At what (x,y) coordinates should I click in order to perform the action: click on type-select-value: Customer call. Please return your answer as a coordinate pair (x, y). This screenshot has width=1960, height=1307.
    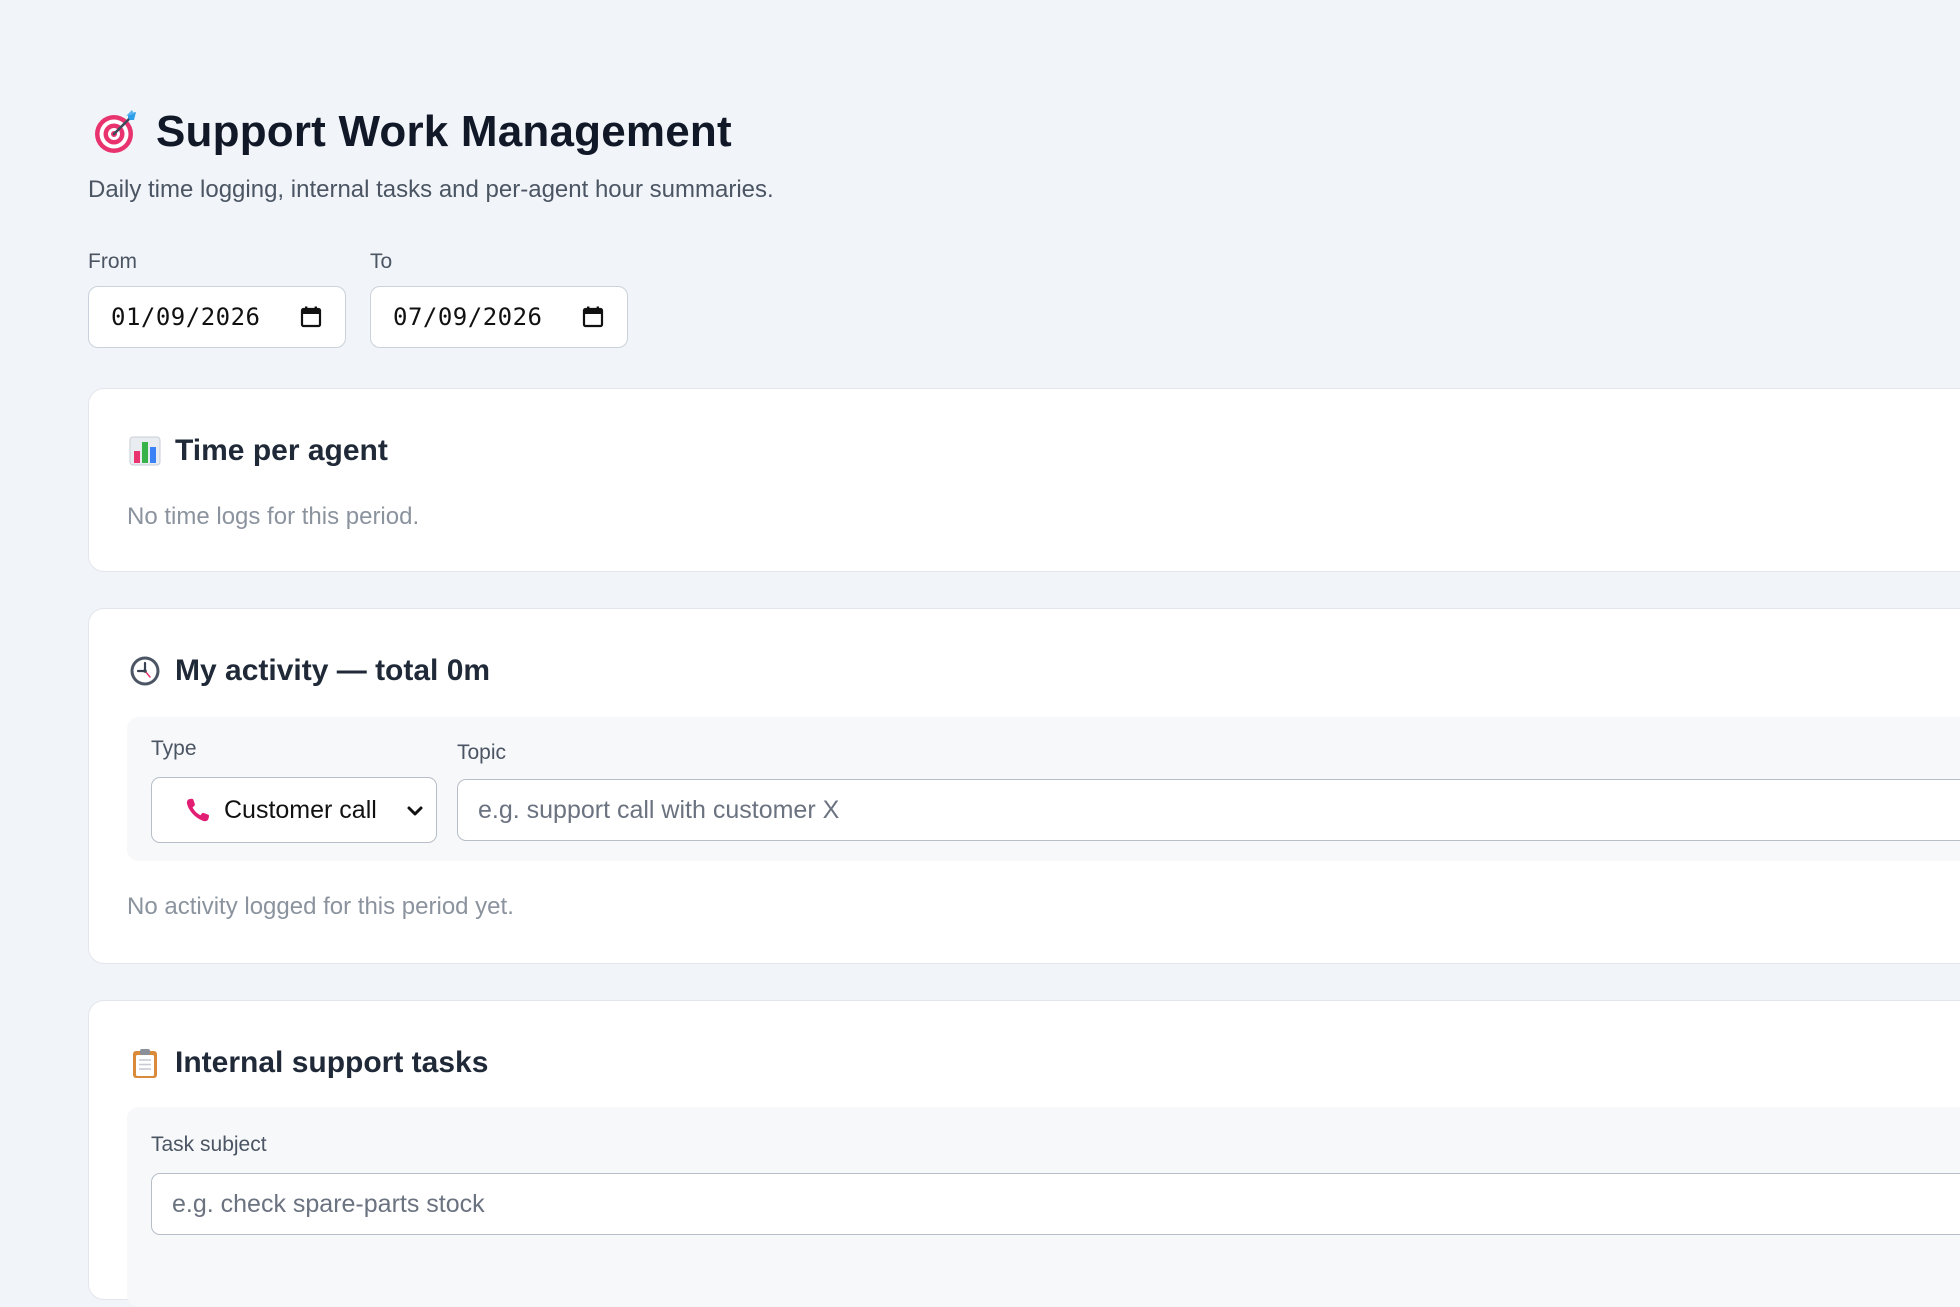
    Looking at the image, I should click on (300, 809).